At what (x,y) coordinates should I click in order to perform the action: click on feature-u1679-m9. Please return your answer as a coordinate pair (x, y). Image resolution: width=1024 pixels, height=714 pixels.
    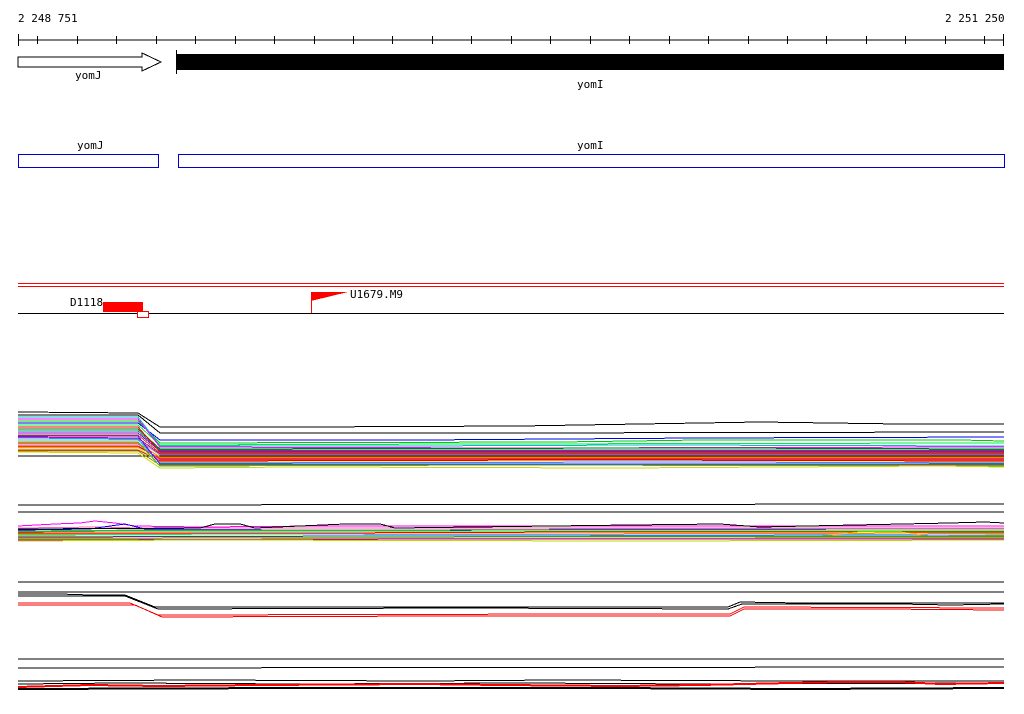
    Looking at the image, I should click on (329, 302).